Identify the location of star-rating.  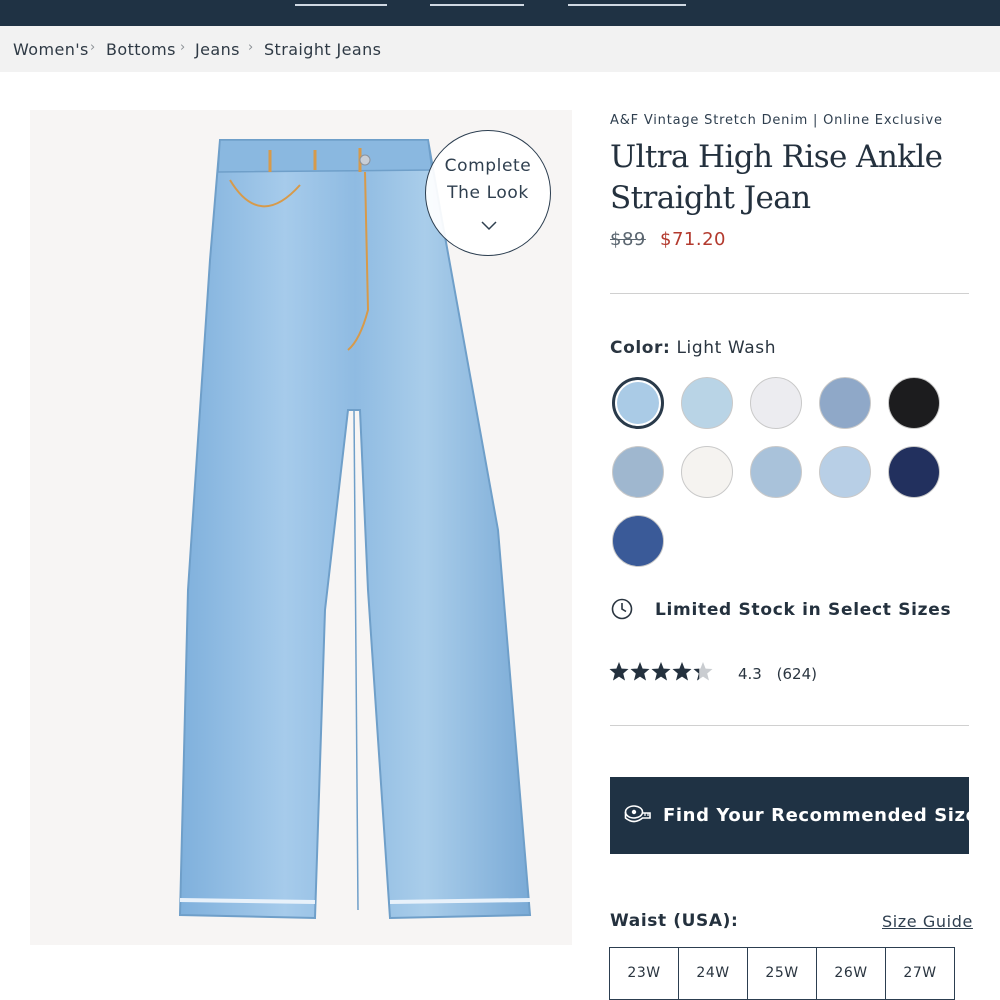
(664, 673).